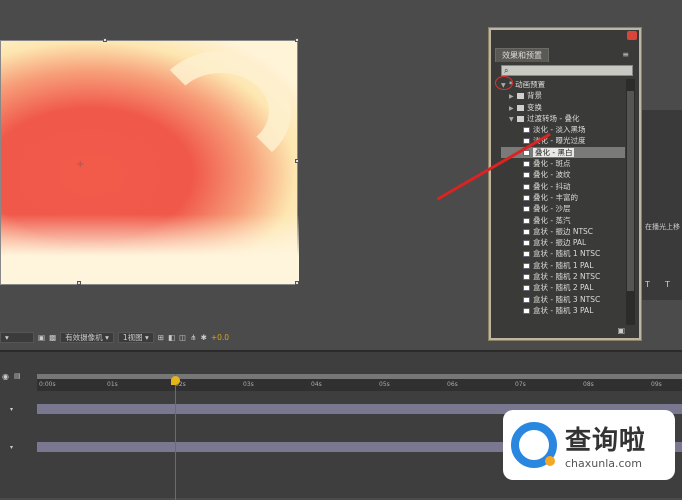 The height and width of the screenshot is (500, 682). What do you see at coordinates (193, 337) in the screenshot?
I see `flowchart-icon: ⋔` at bounding box center [193, 337].